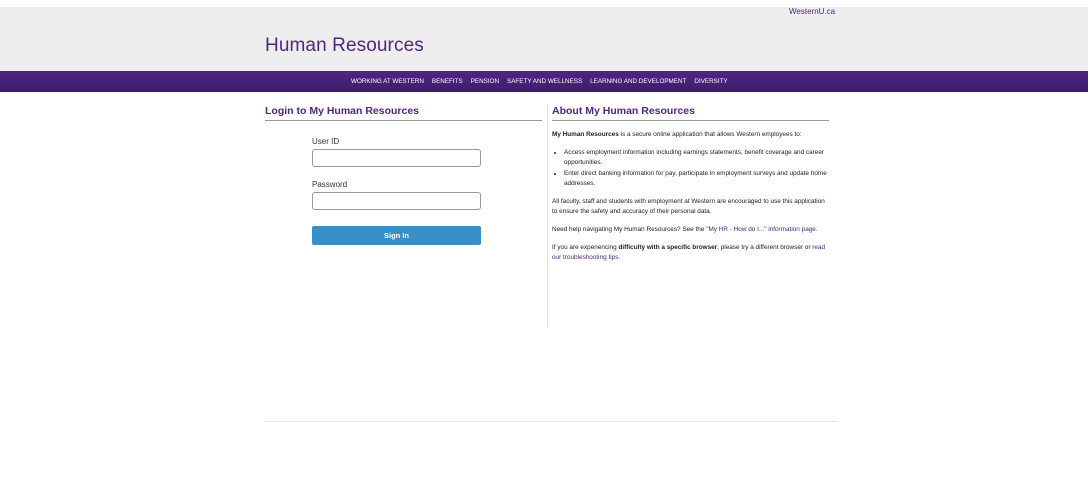 Image resolution: width=1088 pixels, height=490 pixels. What do you see at coordinates (690, 113) in the screenshot?
I see `about-title: About My Human Resources` at bounding box center [690, 113].